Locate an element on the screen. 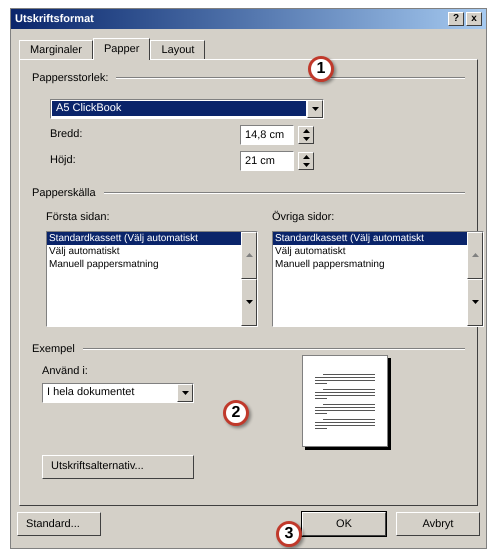 The width and height of the screenshot is (487, 549). close-button: x is located at coordinates (474, 19).